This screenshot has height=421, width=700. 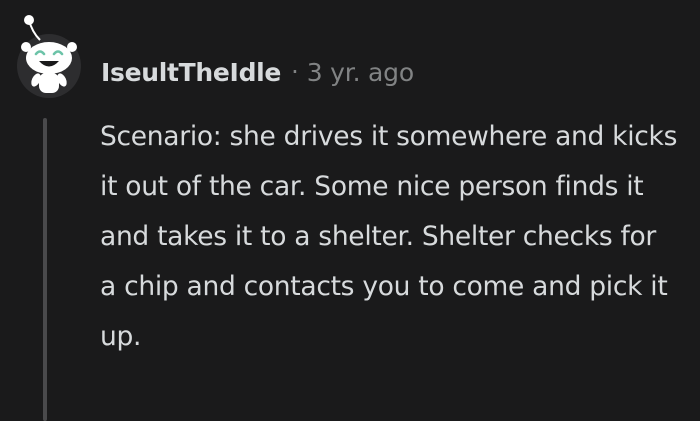 I want to click on comment-header: IseultTheIdle · 3 yr. ago, so click(x=257, y=72).